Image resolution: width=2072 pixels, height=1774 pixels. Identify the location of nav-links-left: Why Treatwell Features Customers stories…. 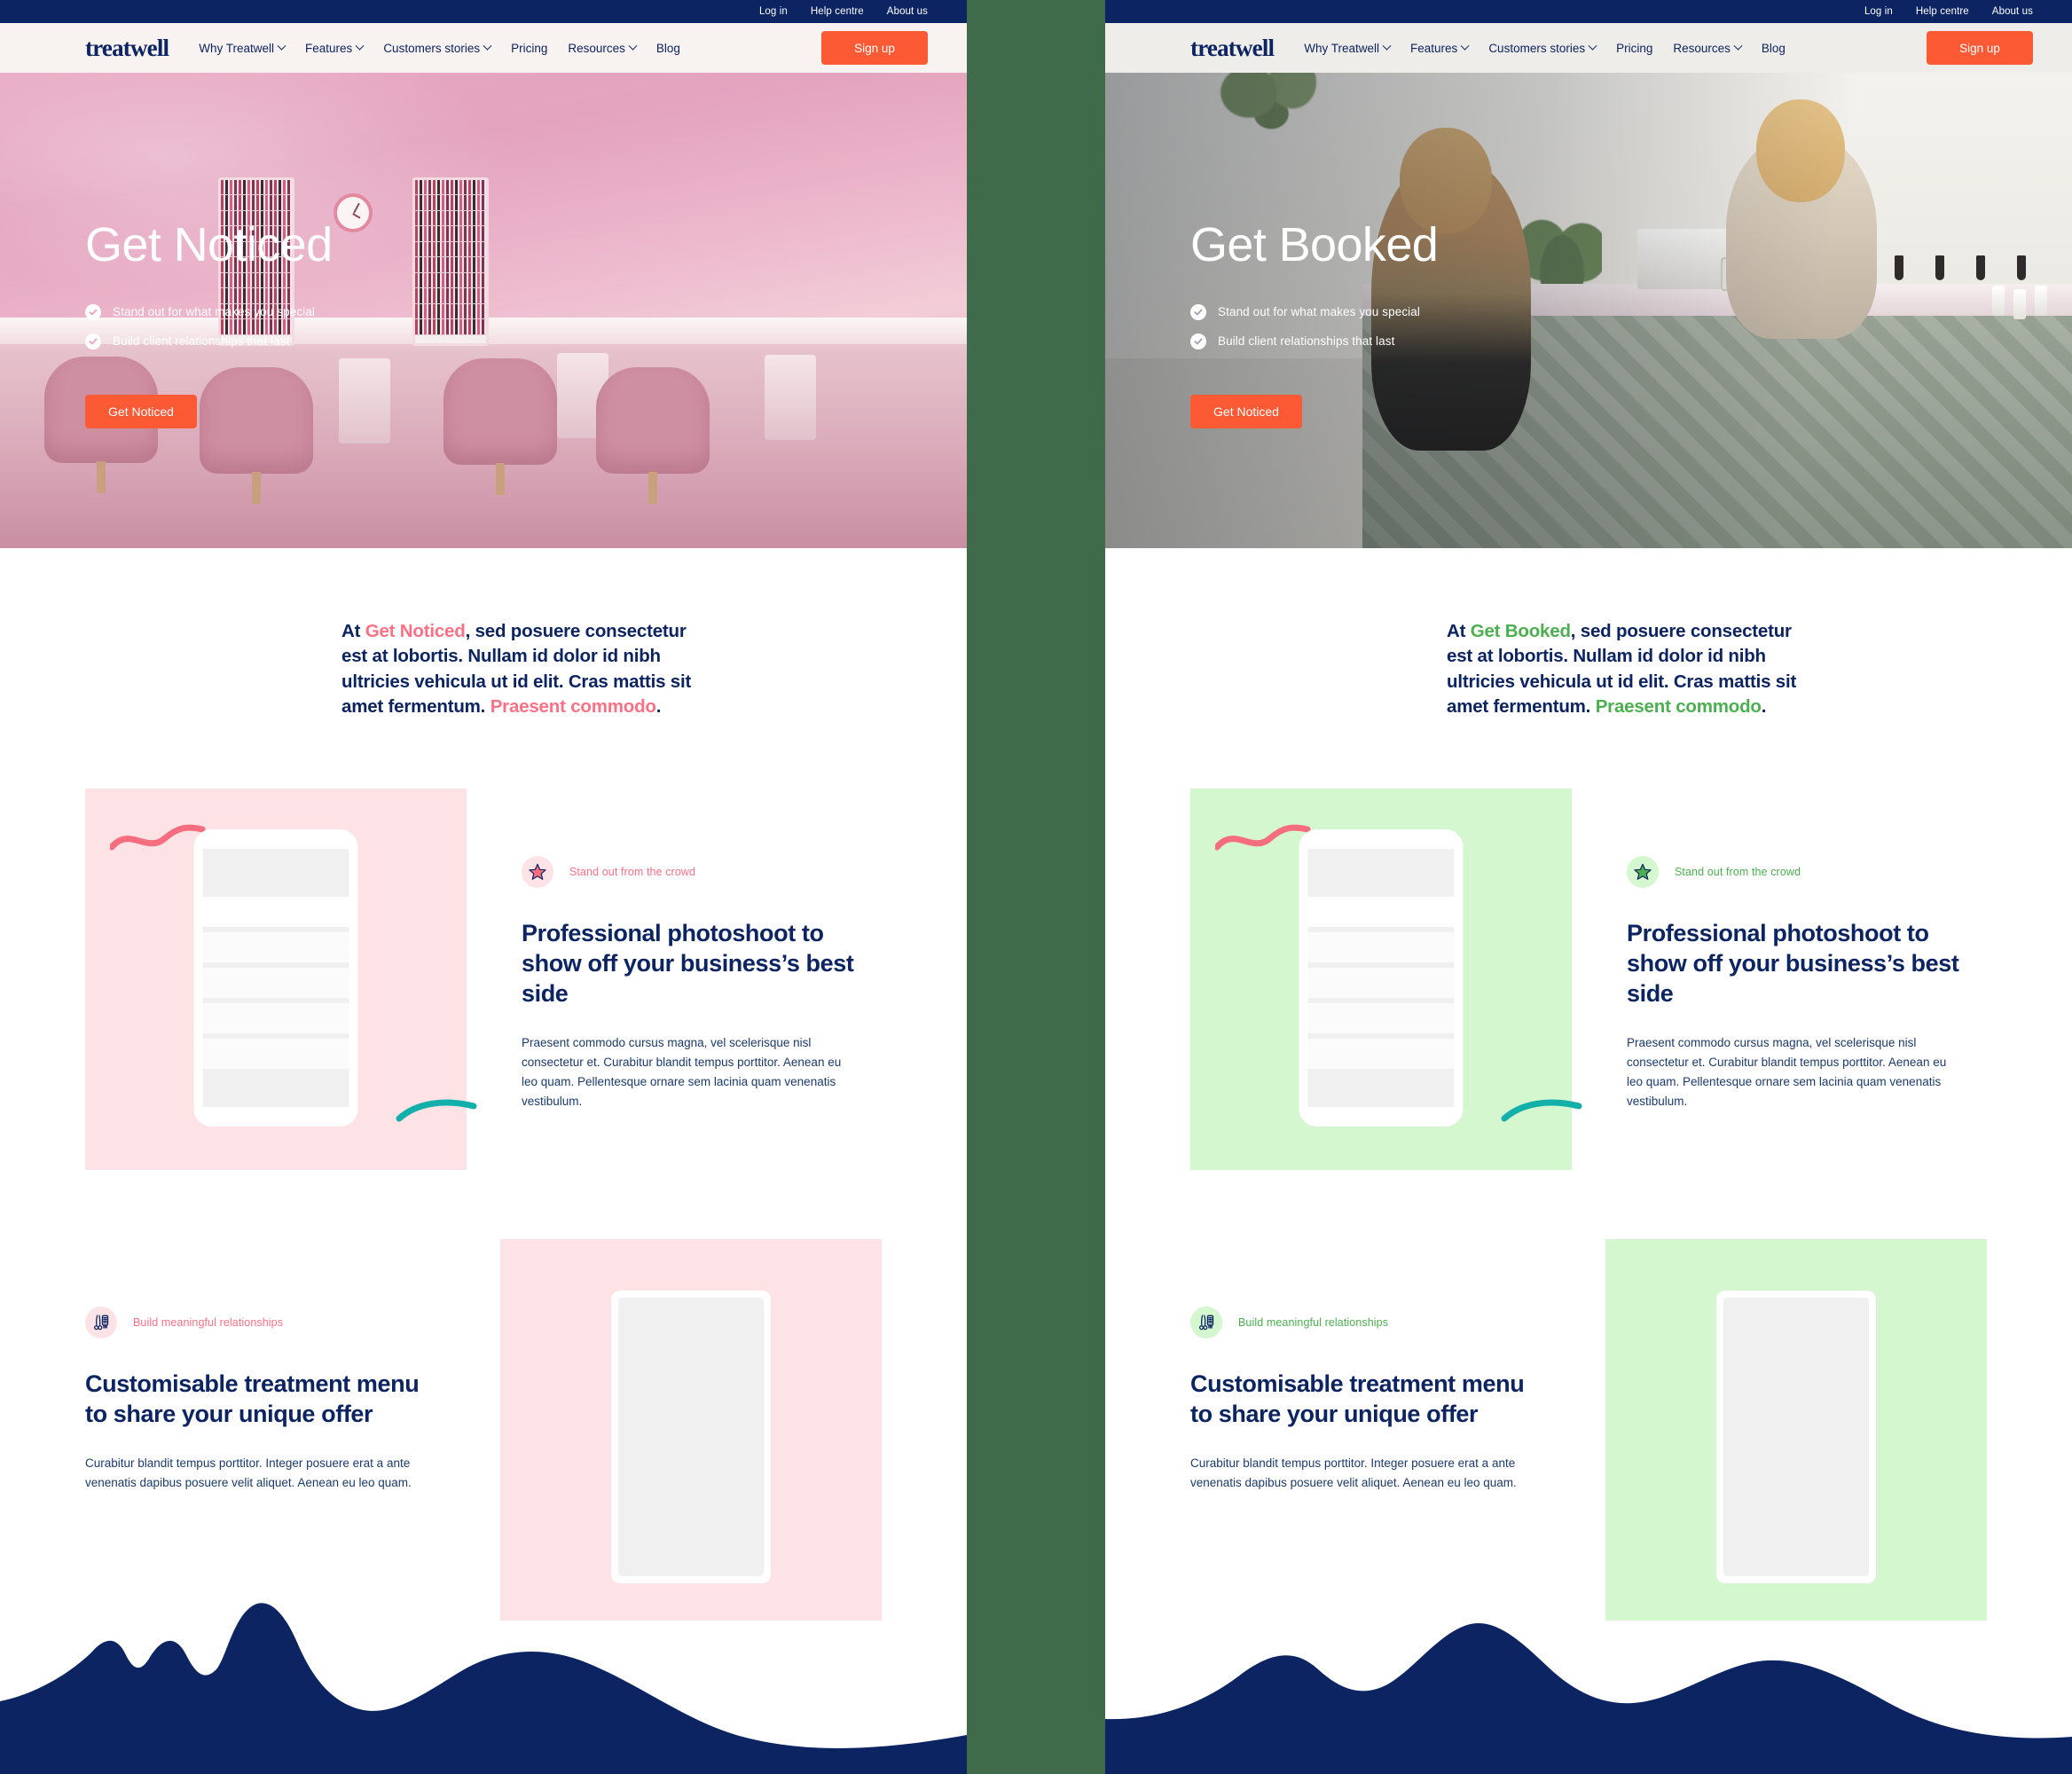
(439, 48).